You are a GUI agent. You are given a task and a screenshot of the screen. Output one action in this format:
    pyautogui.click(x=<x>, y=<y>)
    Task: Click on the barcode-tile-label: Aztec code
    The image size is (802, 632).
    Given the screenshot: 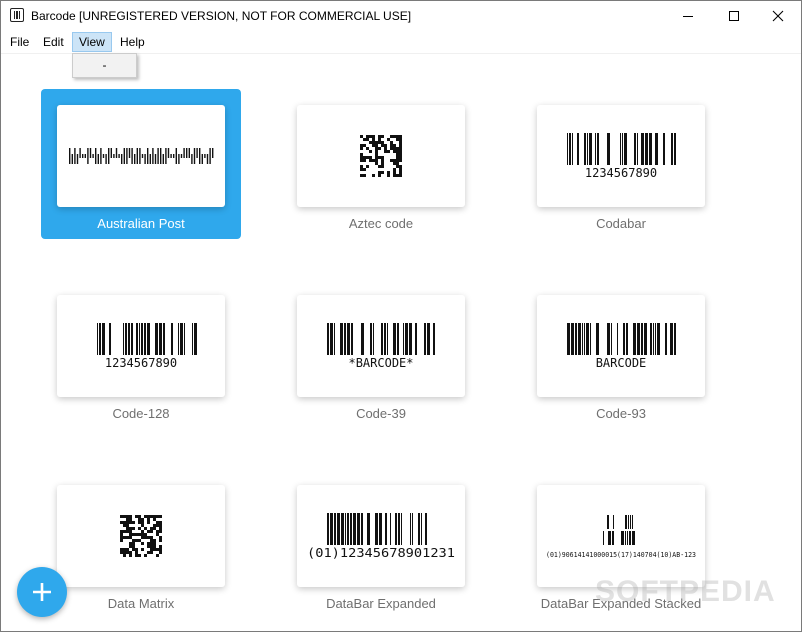 What is the action you would take?
    pyautogui.click(x=381, y=223)
    